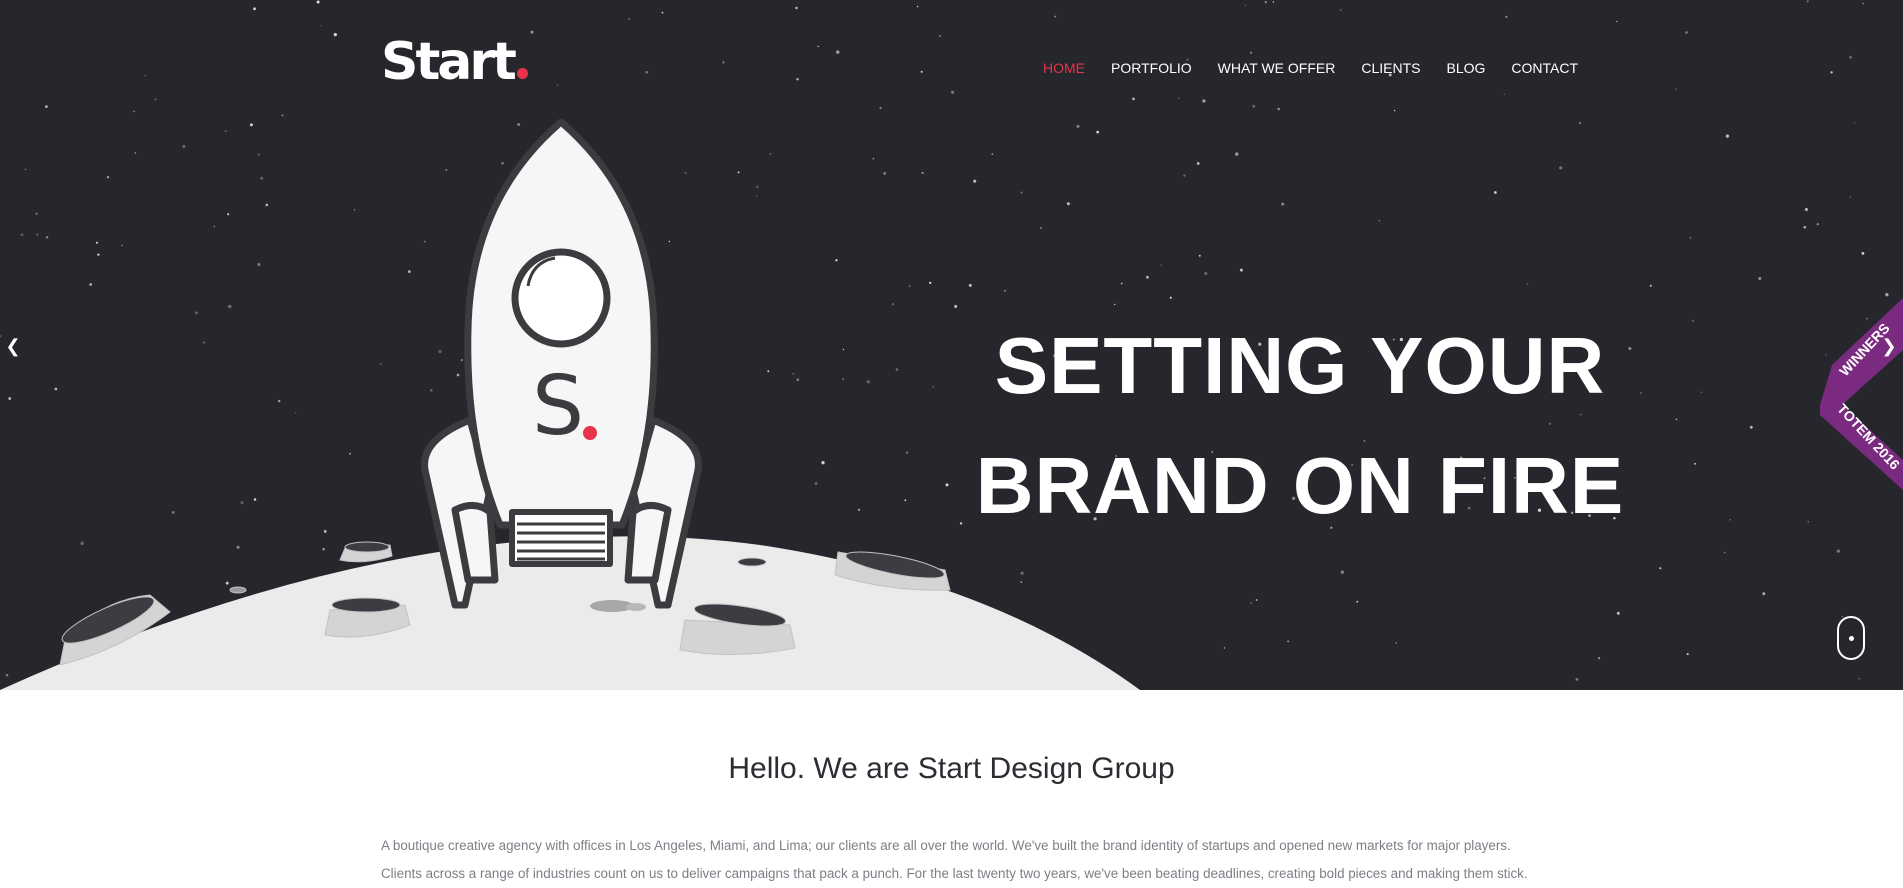 Image resolution: width=1903 pixels, height=888 pixels. Describe the element at coordinates (522, 73) in the screenshot. I see `logo-dot` at that location.